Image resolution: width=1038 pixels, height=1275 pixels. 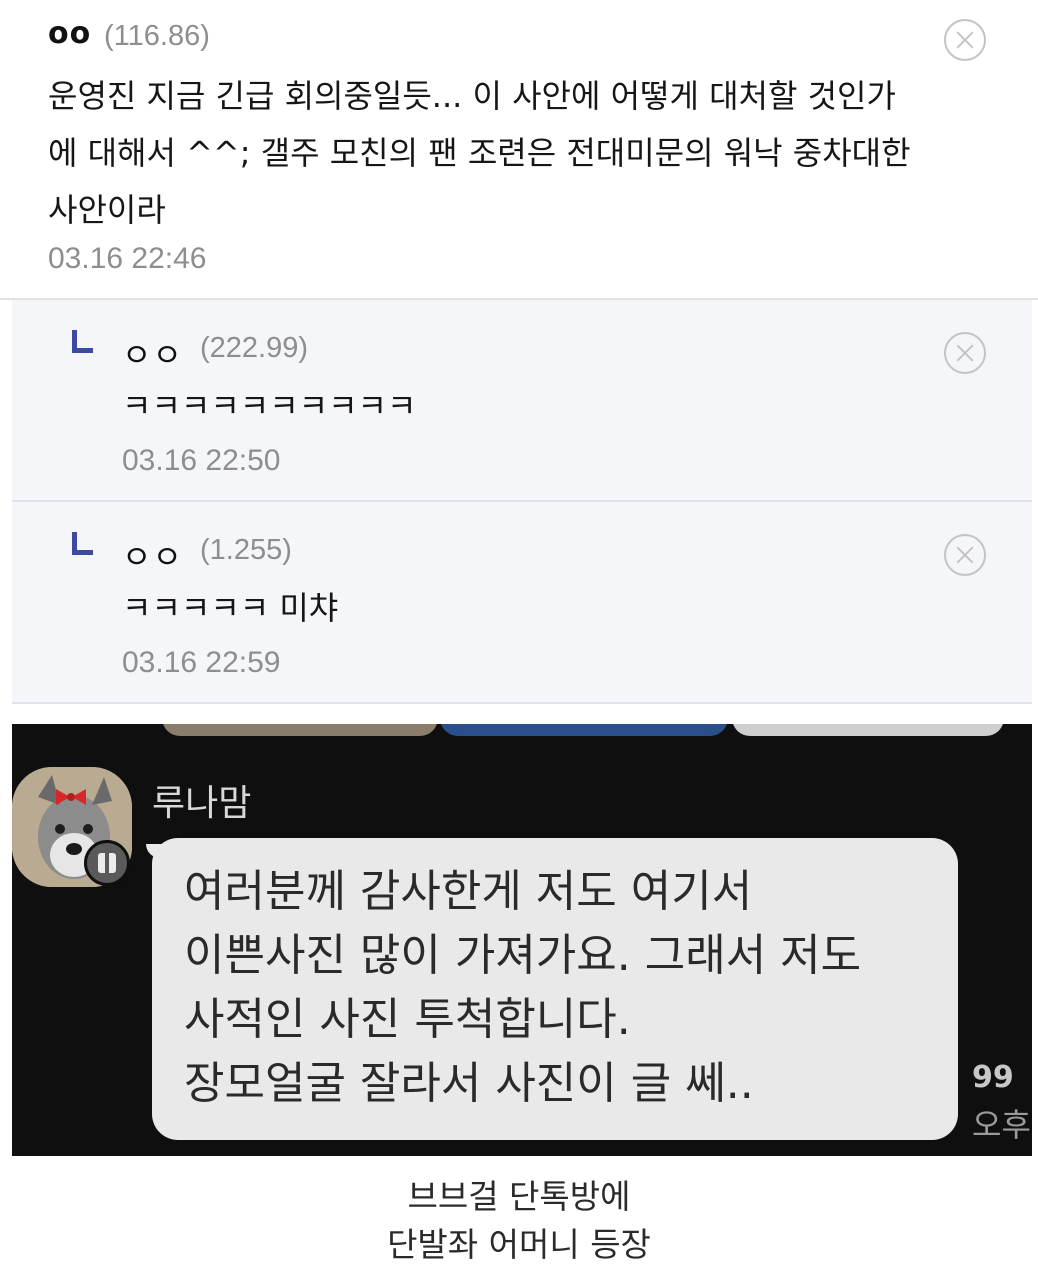 What do you see at coordinates (230, 608) in the screenshot?
I see `comment-body: ㅋㅋㅋㅋㅋ 미챠` at bounding box center [230, 608].